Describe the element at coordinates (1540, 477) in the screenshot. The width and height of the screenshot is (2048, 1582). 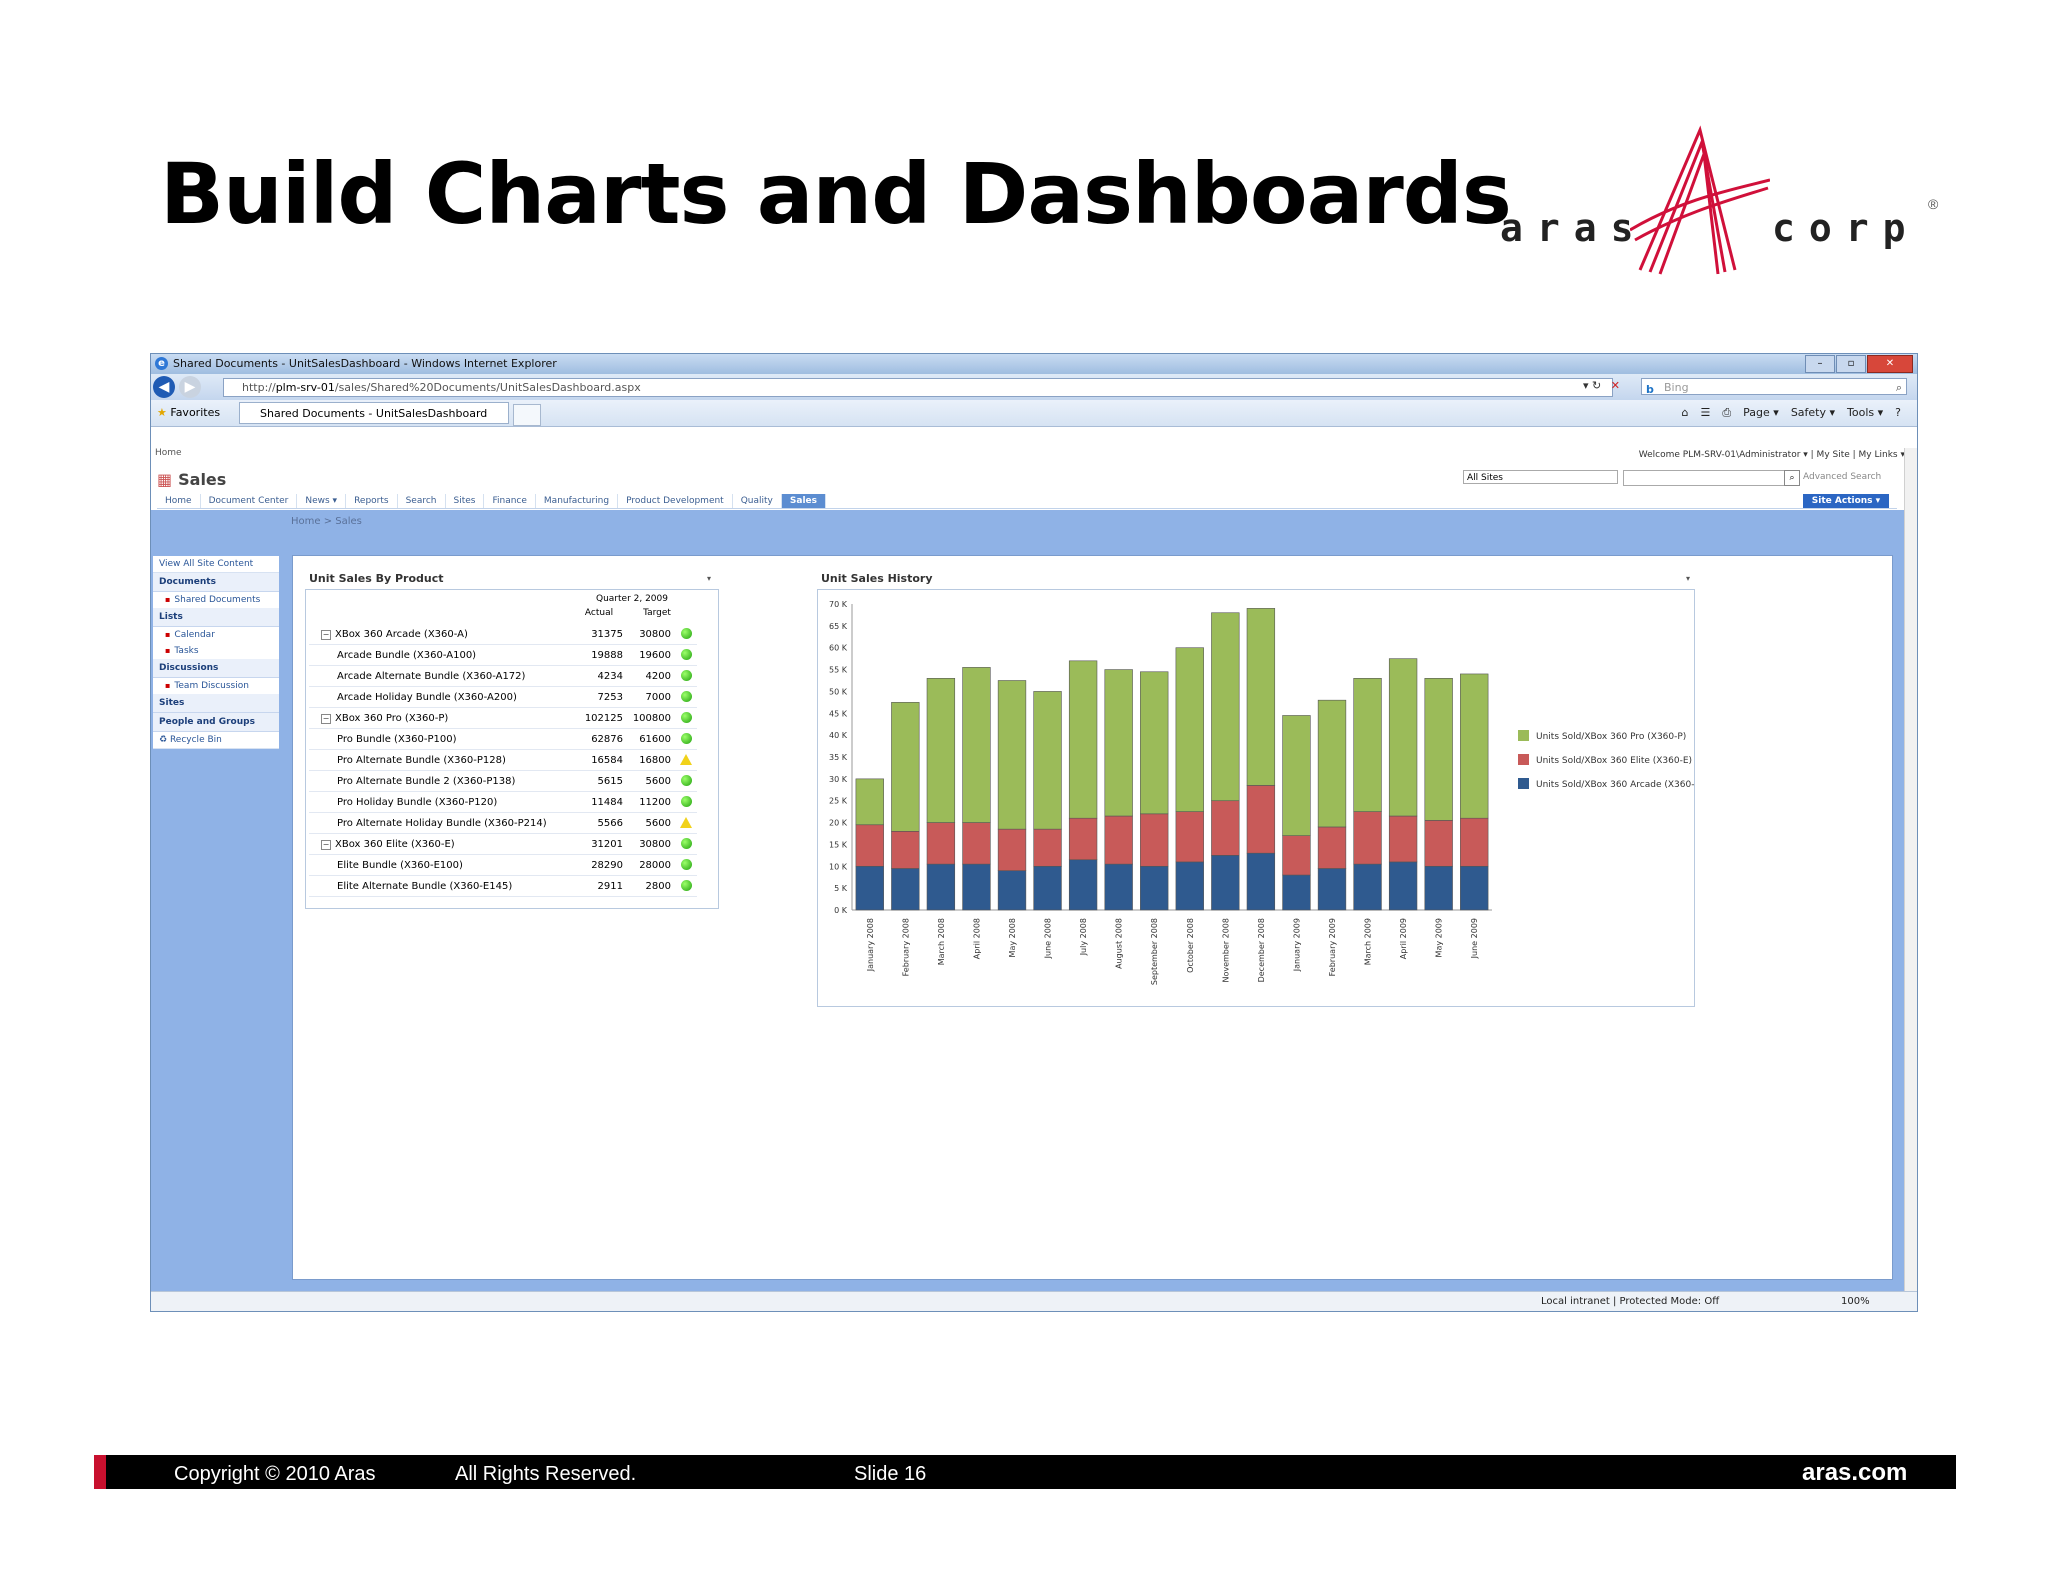
I see `search-scope-select: All Sites` at that location.